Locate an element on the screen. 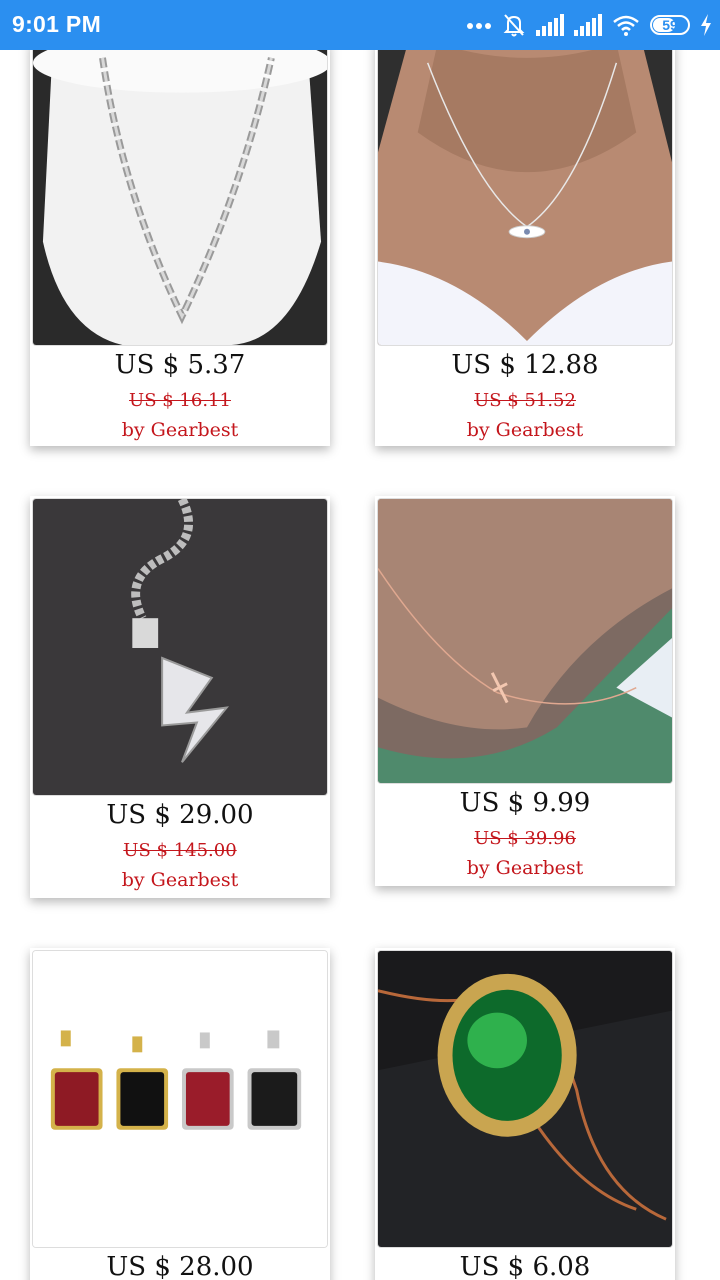  status-time: 9:01 PM is located at coordinates (57, 24).